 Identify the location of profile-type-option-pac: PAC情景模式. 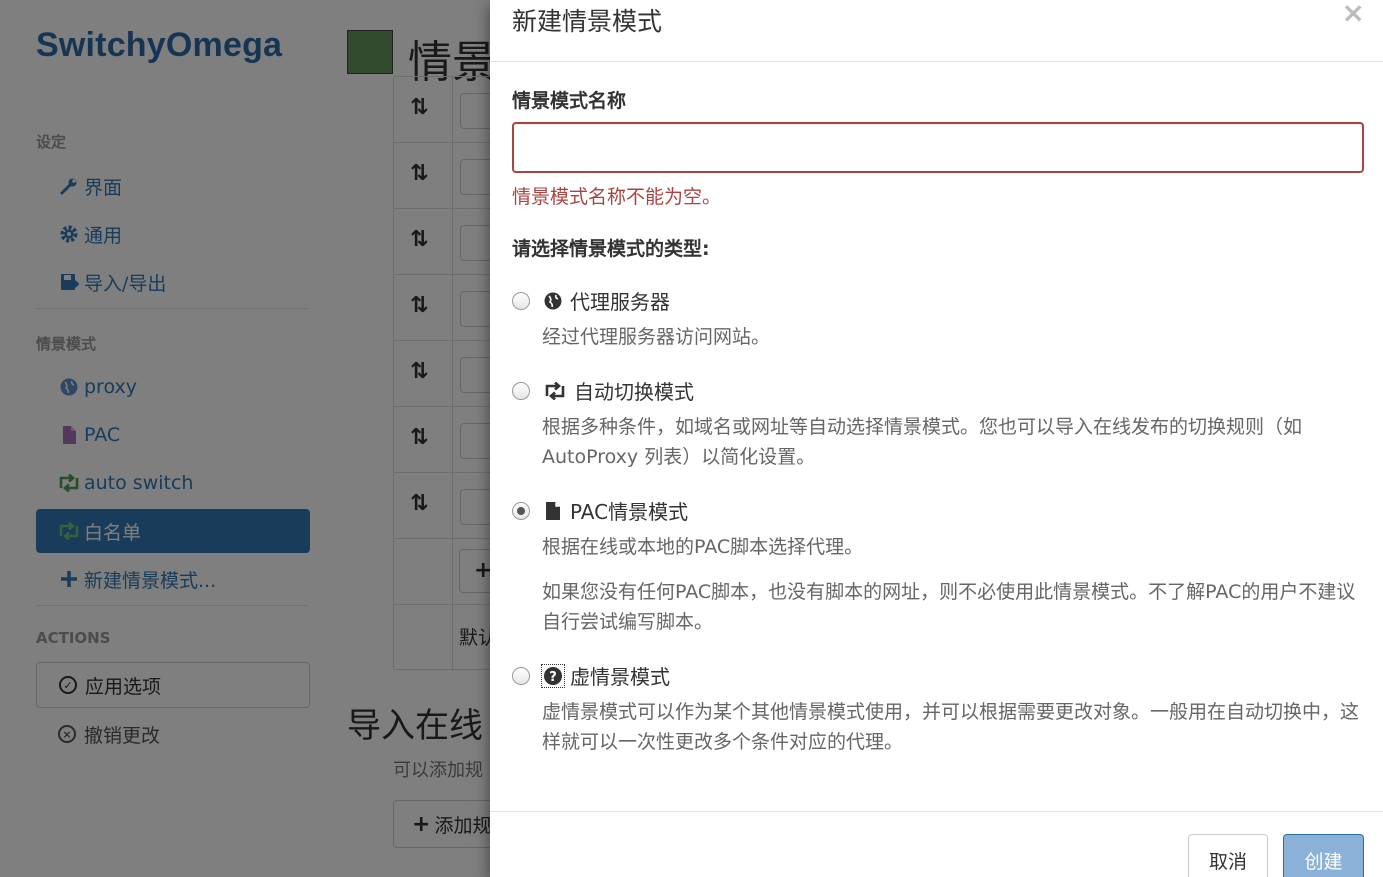
(615, 510).